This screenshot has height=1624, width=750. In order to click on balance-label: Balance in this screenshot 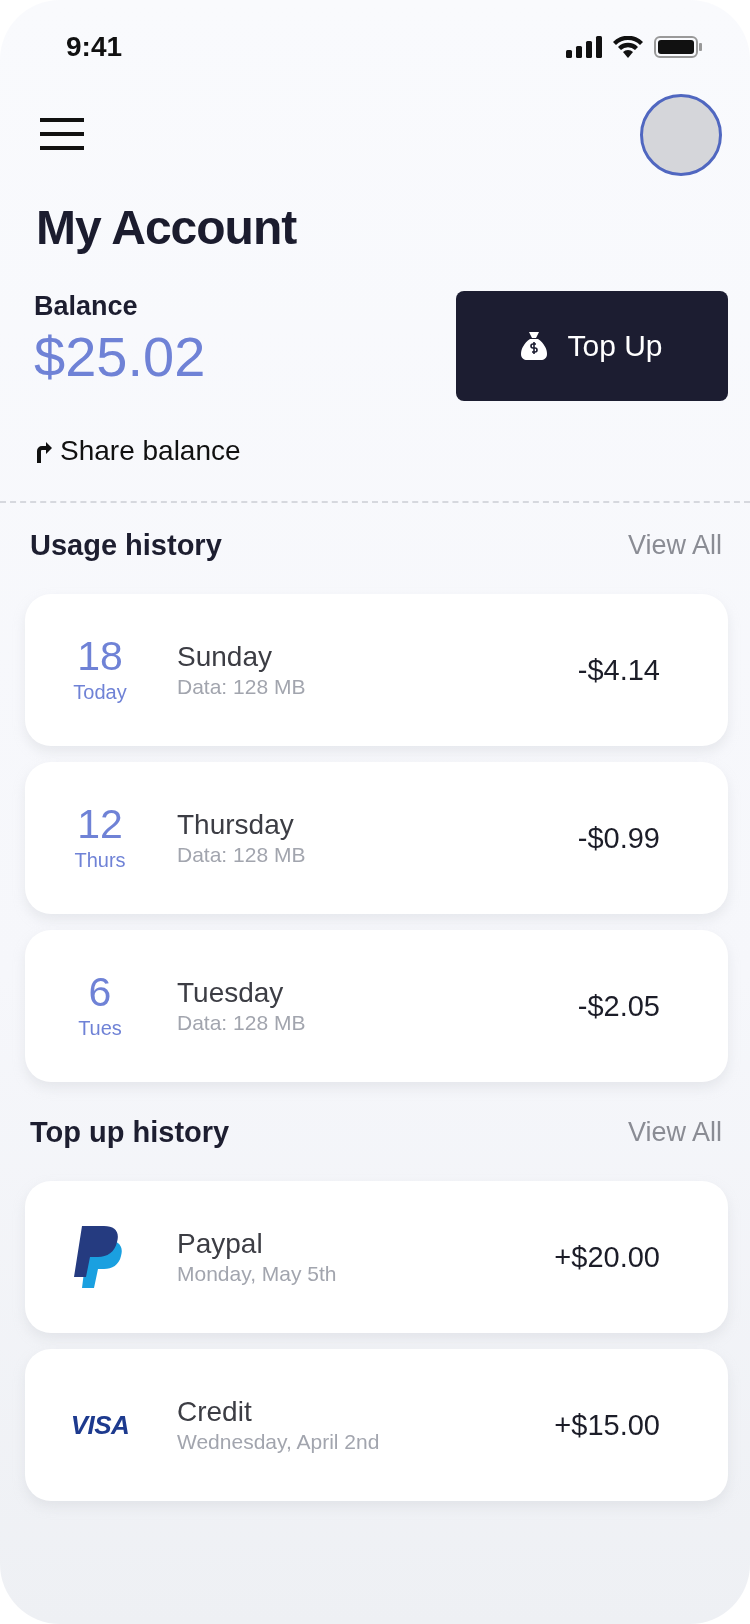, I will do `click(86, 306)`.